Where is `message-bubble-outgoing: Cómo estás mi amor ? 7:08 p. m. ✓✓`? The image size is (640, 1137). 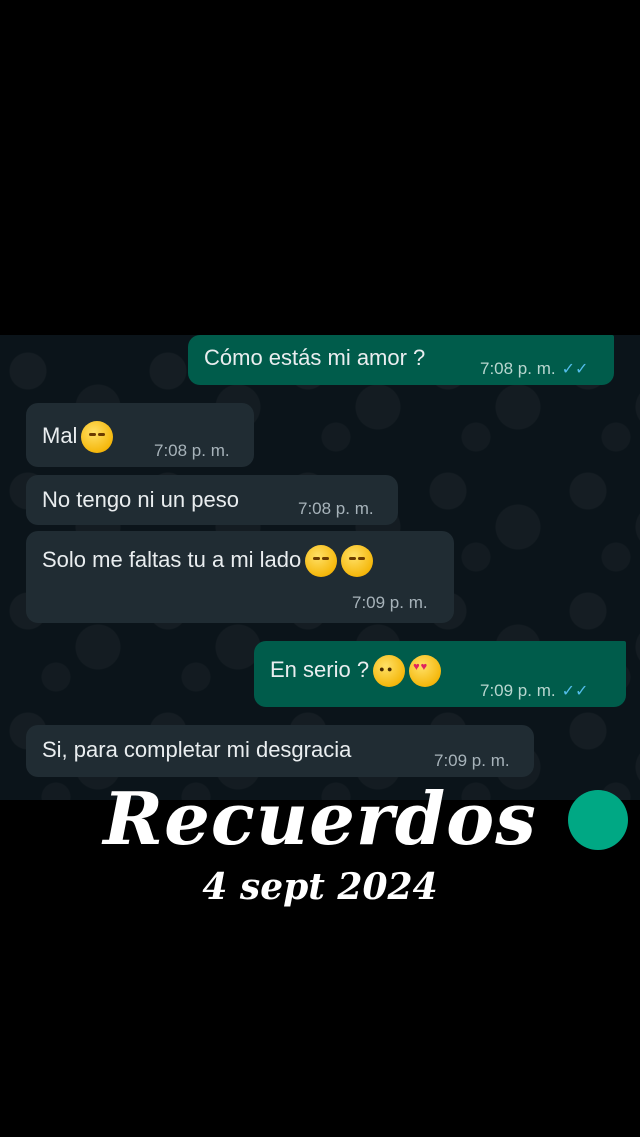
message-bubble-outgoing: Cómo estás mi amor ? 7:08 p. m. ✓✓ is located at coordinates (401, 360).